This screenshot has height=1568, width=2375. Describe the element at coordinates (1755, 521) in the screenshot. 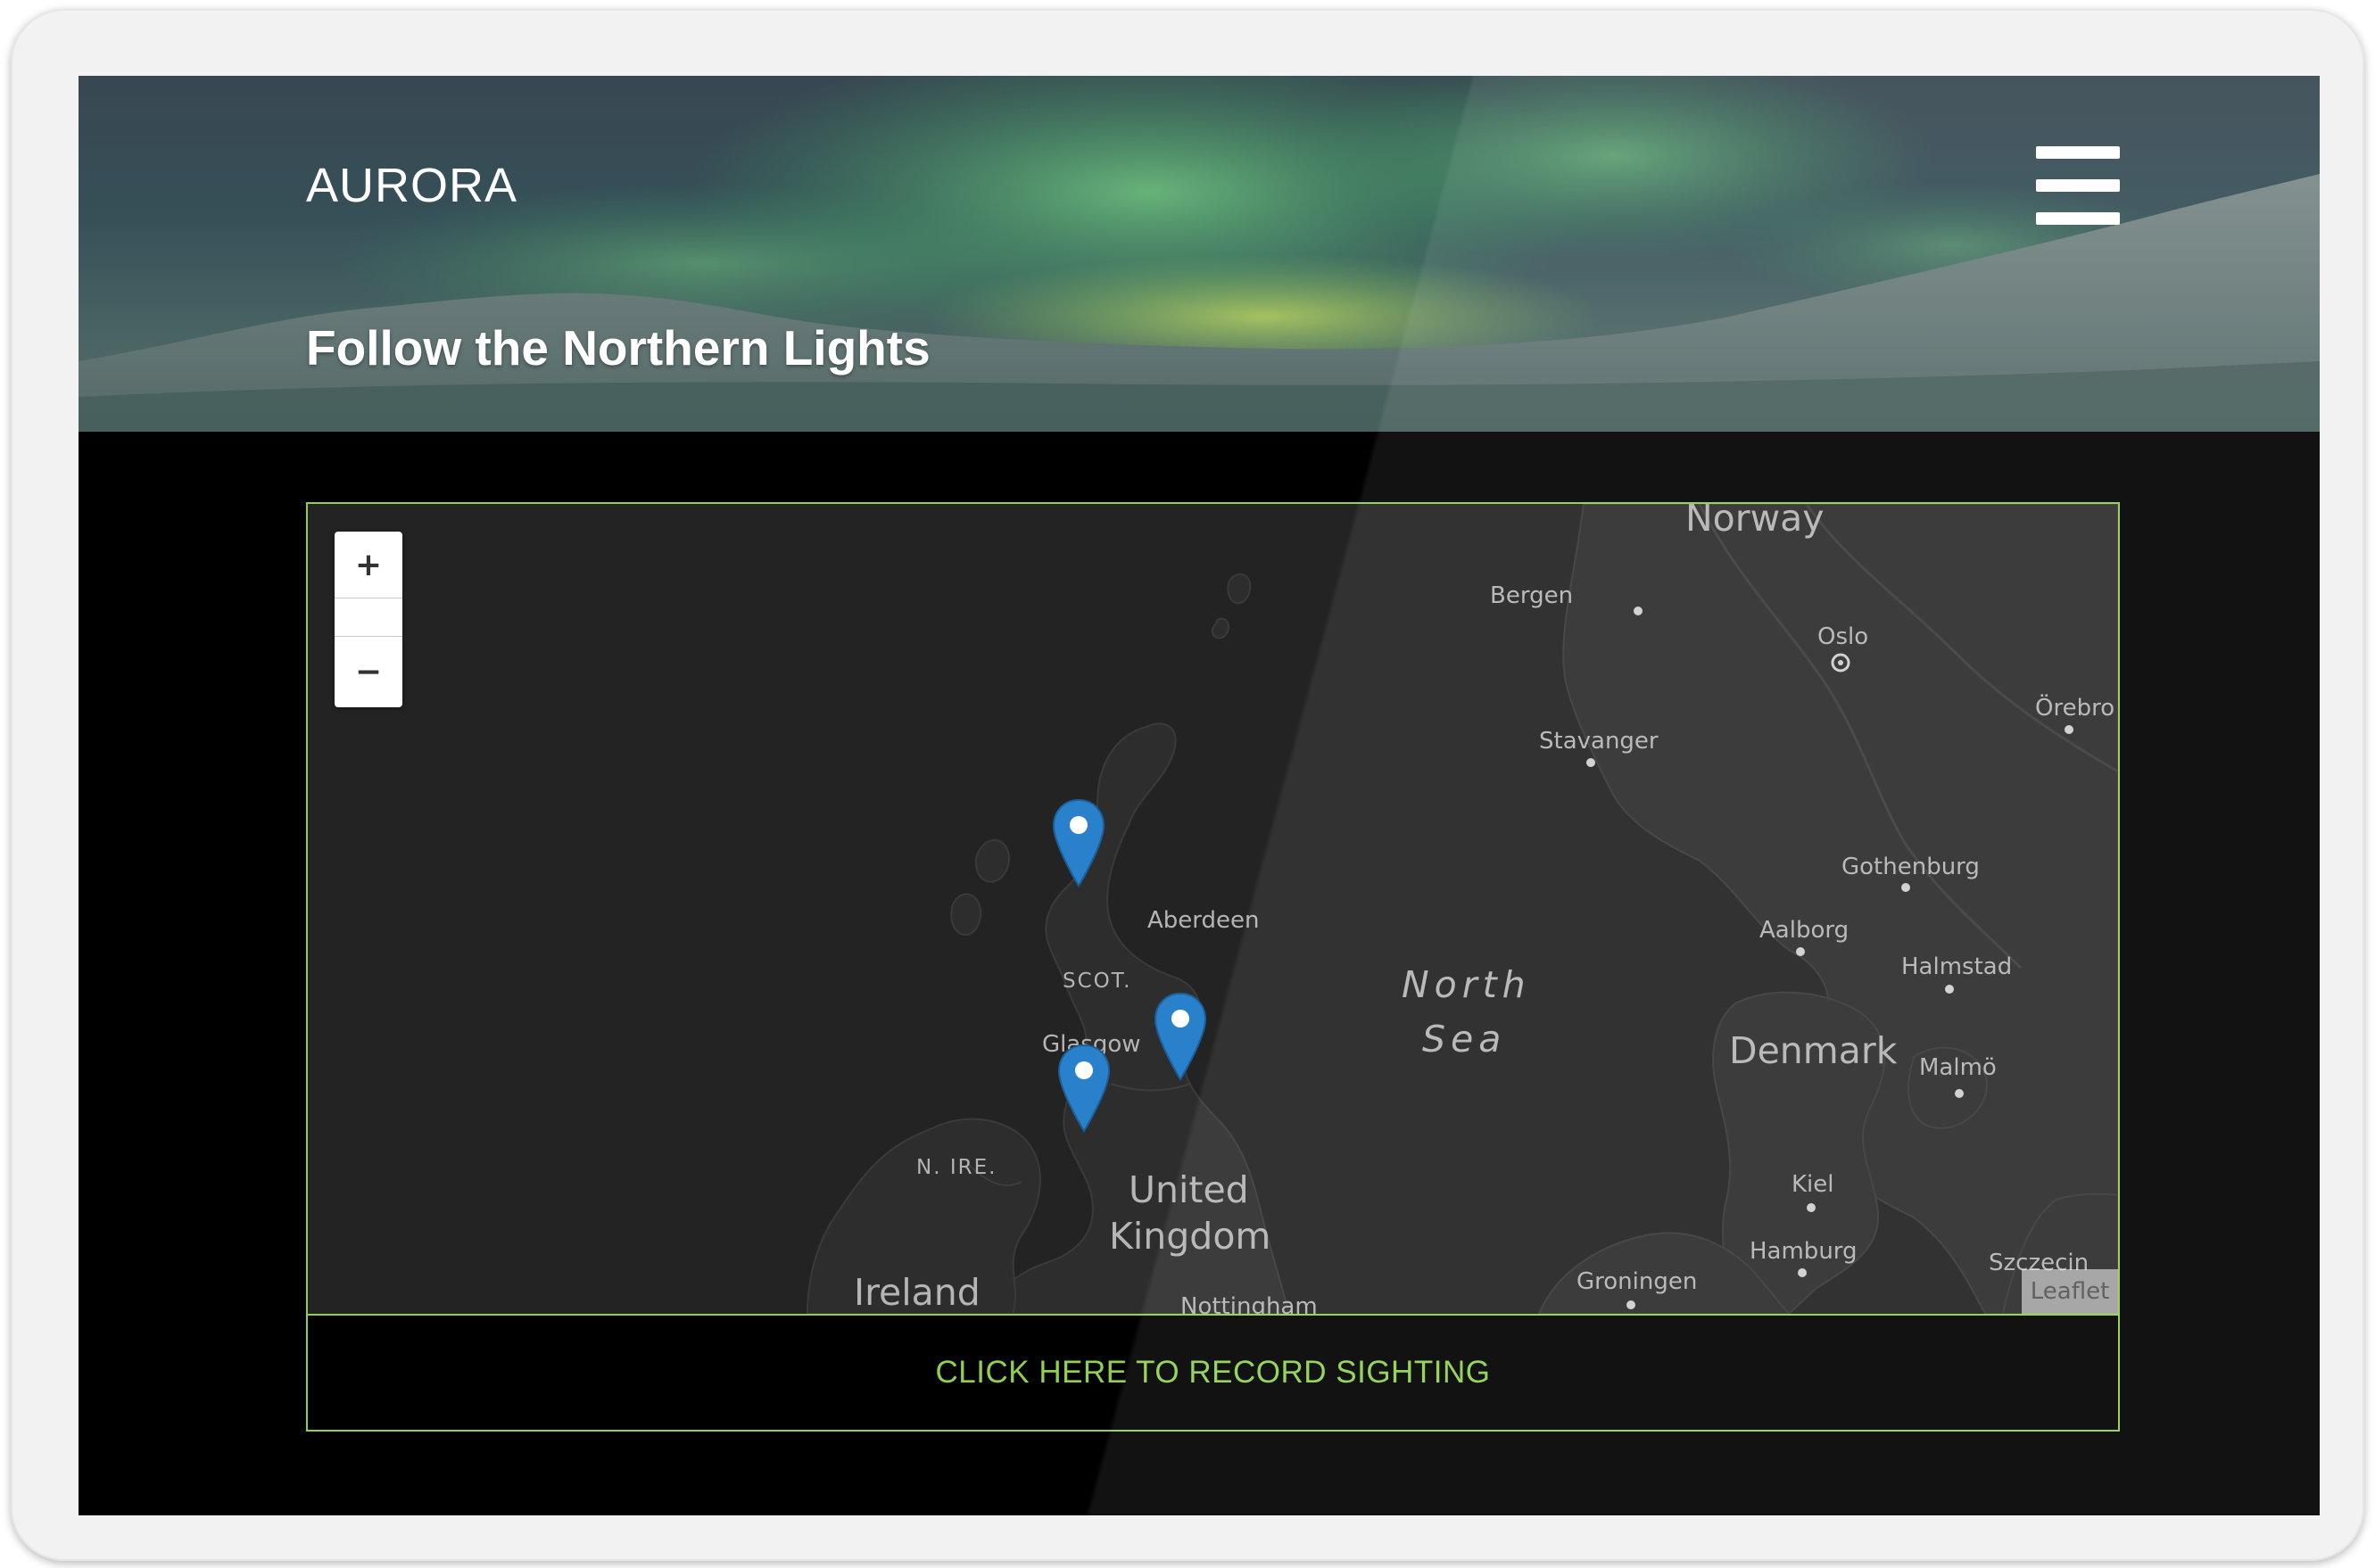

I see `map-label-norway: Norway` at that location.